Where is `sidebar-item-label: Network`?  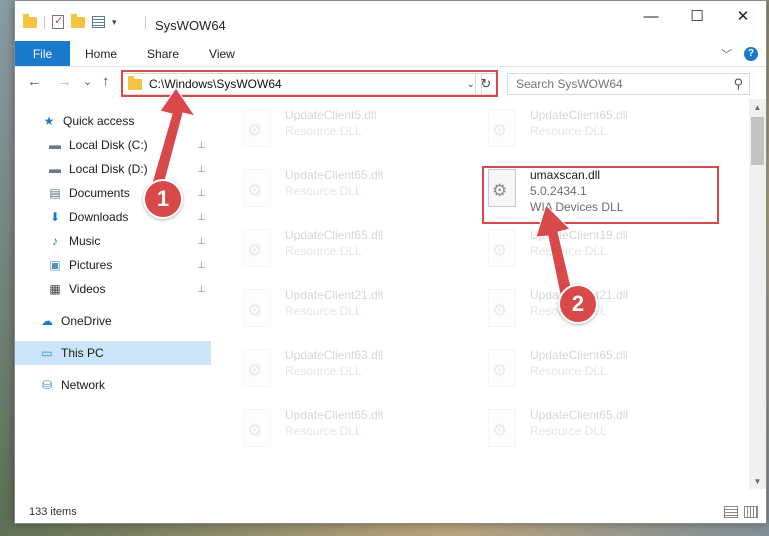 sidebar-item-label: Network is located at coordinates (83, 385).